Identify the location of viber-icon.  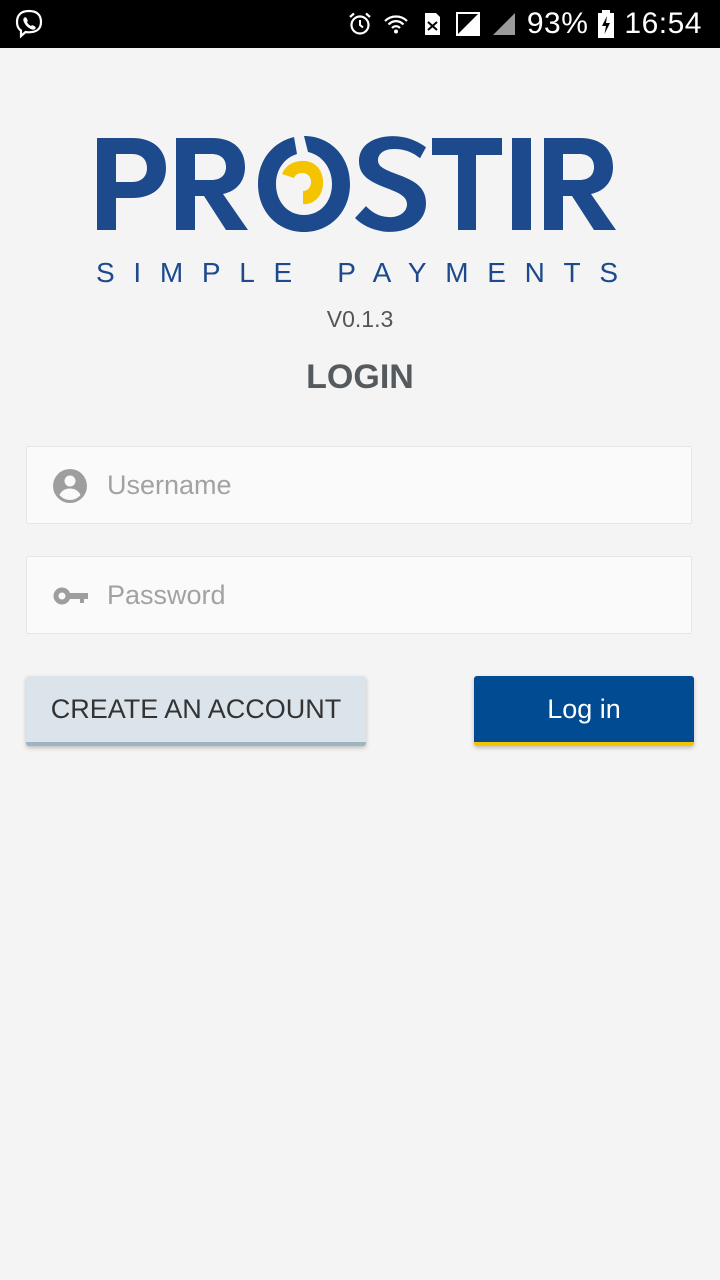
(29, 24).